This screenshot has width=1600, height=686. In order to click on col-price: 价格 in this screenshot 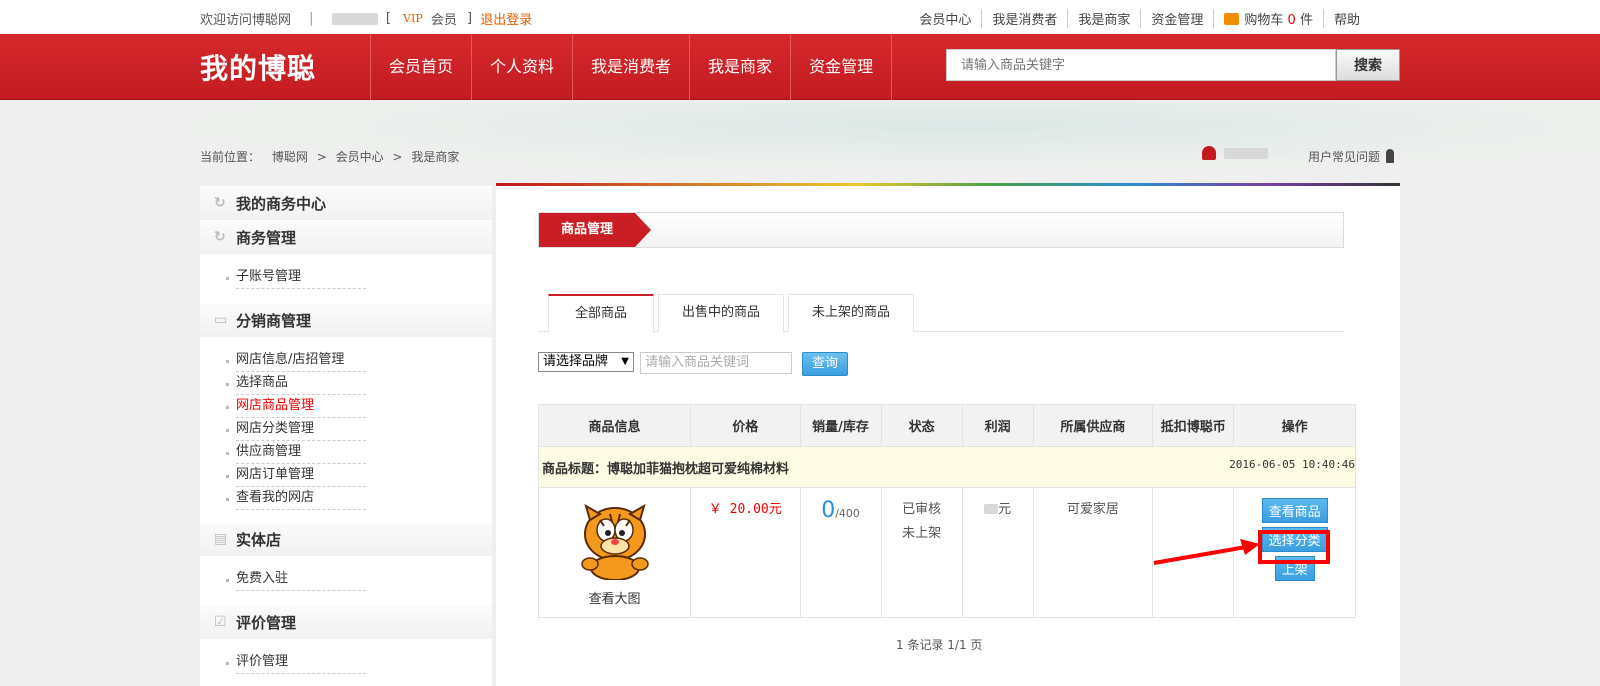, I will do `click(745, 425)`.